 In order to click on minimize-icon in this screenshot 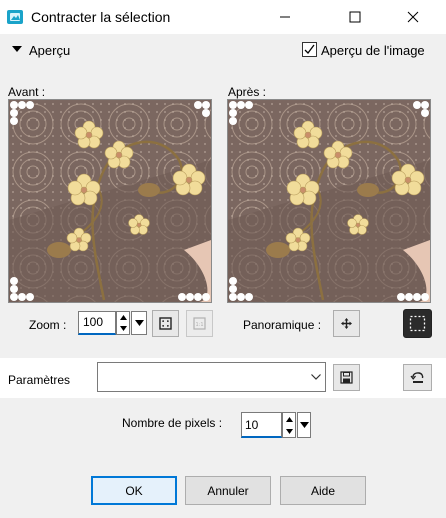, I will do `click(285, 17)`.